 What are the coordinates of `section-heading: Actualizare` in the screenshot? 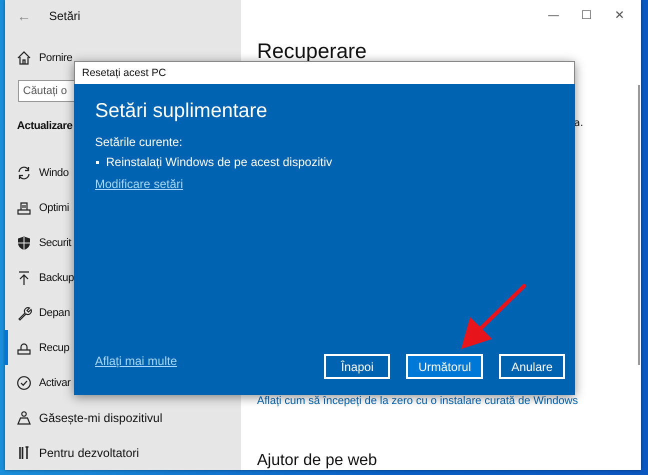 It's located at (44, 126).